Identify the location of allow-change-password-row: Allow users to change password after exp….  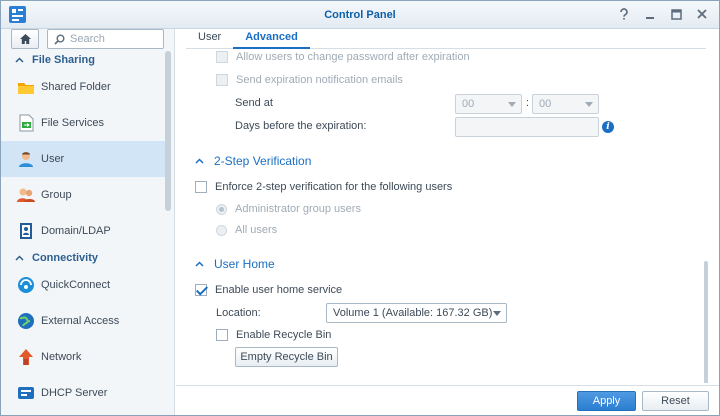
(343, 57).